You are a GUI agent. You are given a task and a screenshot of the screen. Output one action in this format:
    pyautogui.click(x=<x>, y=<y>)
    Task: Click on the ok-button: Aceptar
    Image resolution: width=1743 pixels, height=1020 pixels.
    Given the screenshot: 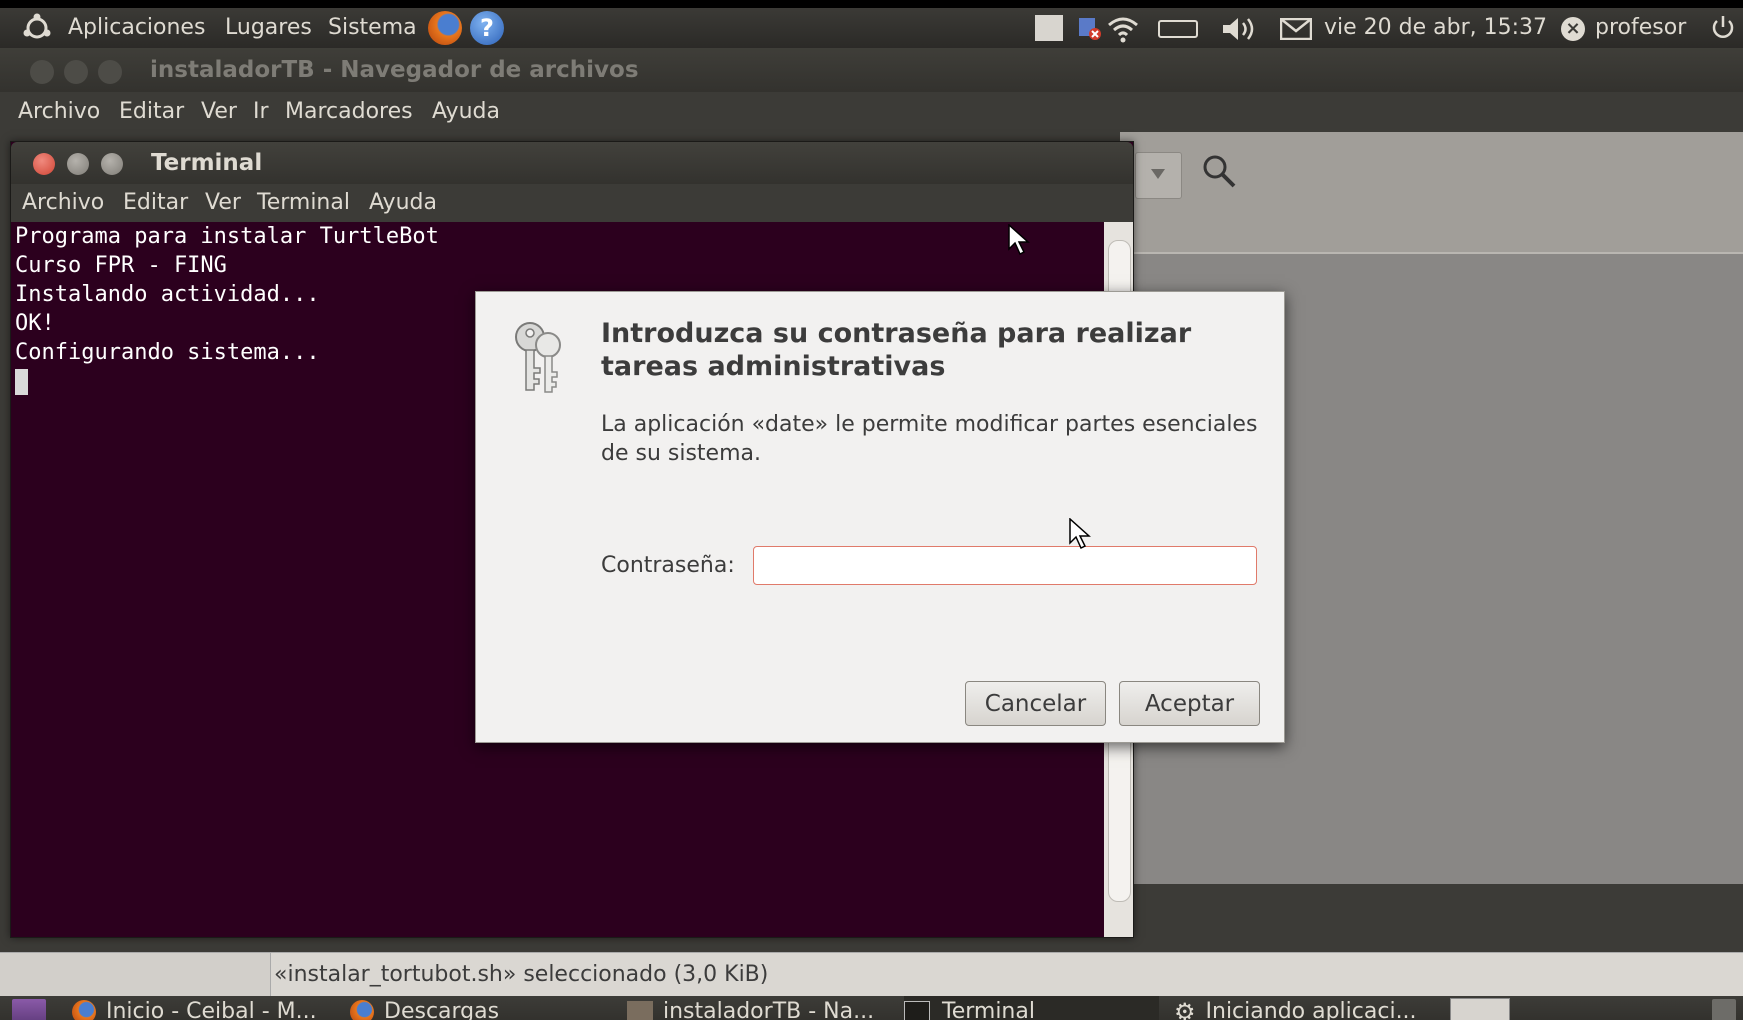 What is the action you would take?
    pyautogui.click(x=1189, y=703)
    